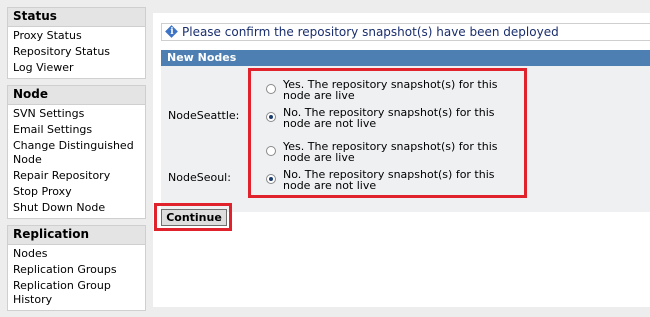  Describe the element at coordinates (271, 117) in the screenshot. I see `node-seattle-no-radio` at that location.